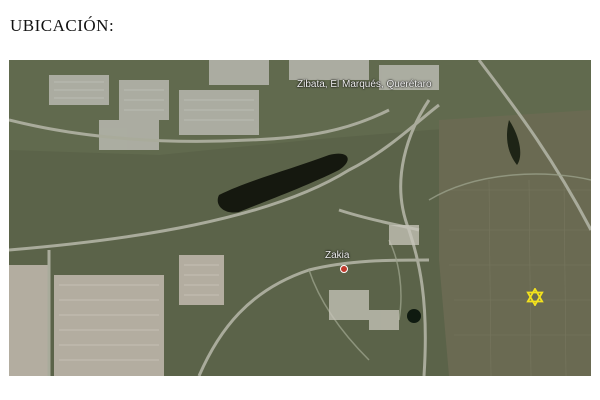 This screenshot has height=400, width=600. I want to click on star-of-david-icon, so click(535, 297).